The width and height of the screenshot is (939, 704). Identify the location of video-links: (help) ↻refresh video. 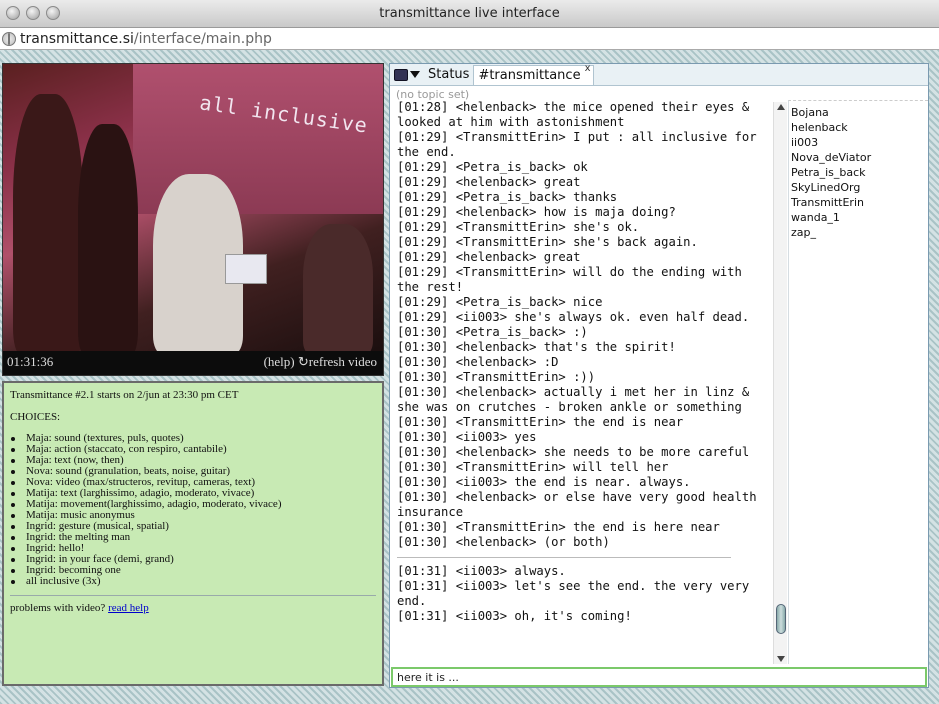
(320, 362).